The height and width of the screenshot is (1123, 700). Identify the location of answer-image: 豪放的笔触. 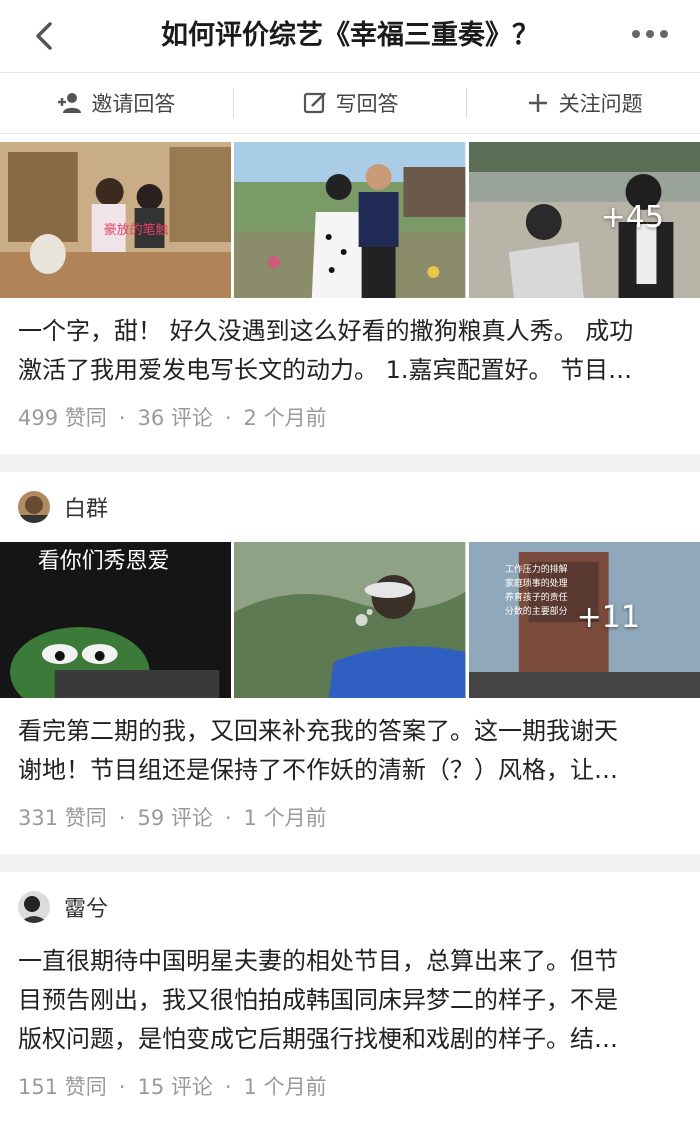
(116, 220).